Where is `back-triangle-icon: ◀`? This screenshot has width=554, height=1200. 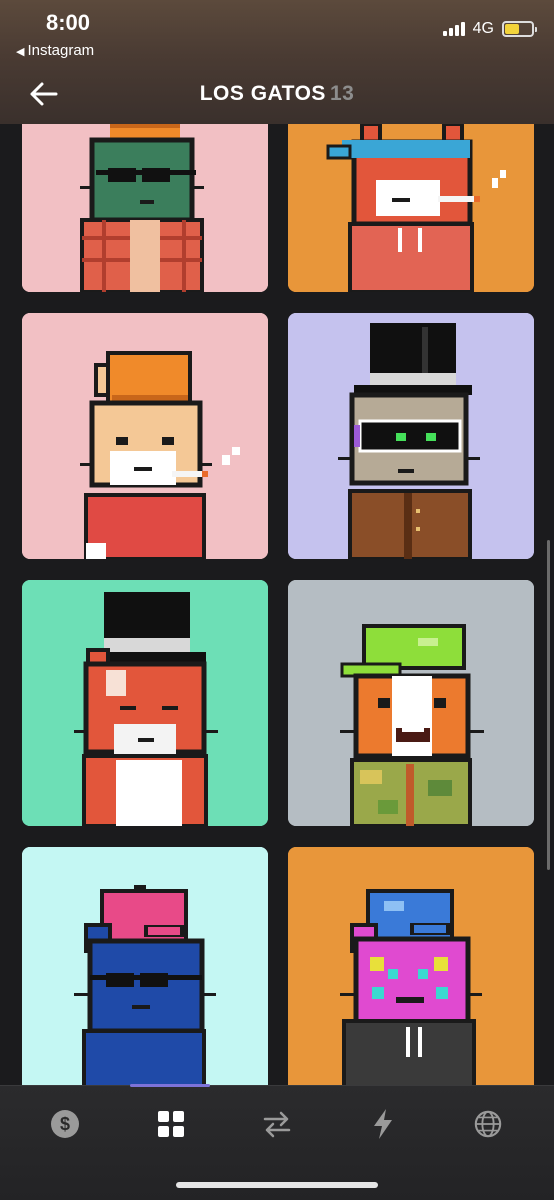 back-triangle-icon: ◀ is located at coordinates (20, 52).